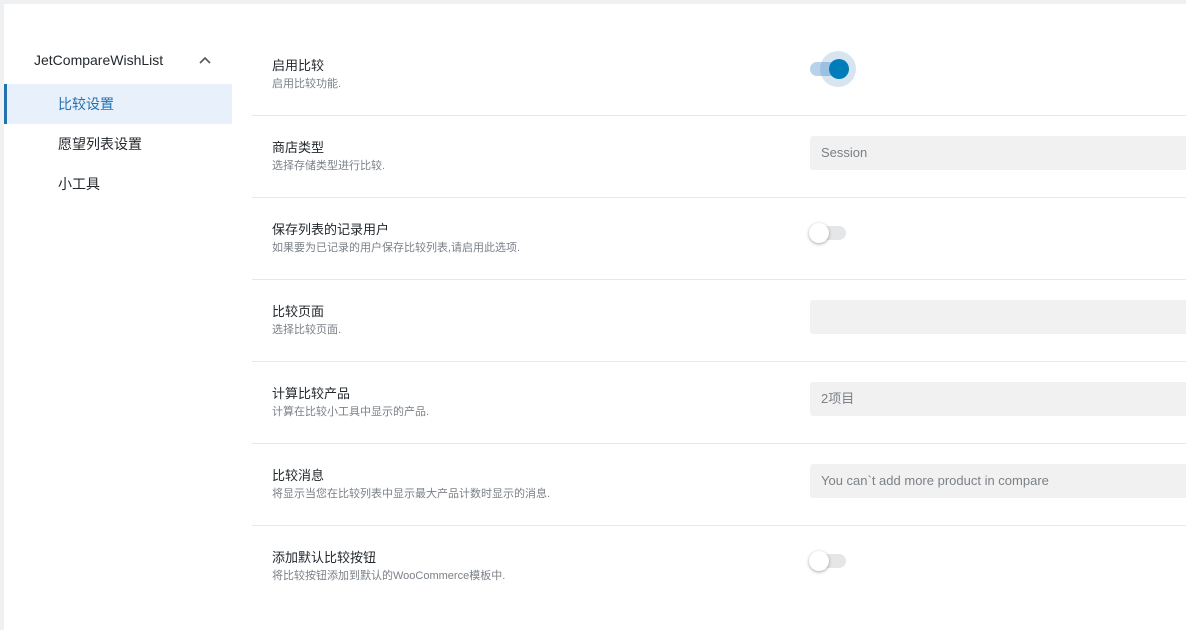 The height and width of the screenshot is (630, 1186). I want to click on sidebar-item-label: 小工具, so click(79, 184).